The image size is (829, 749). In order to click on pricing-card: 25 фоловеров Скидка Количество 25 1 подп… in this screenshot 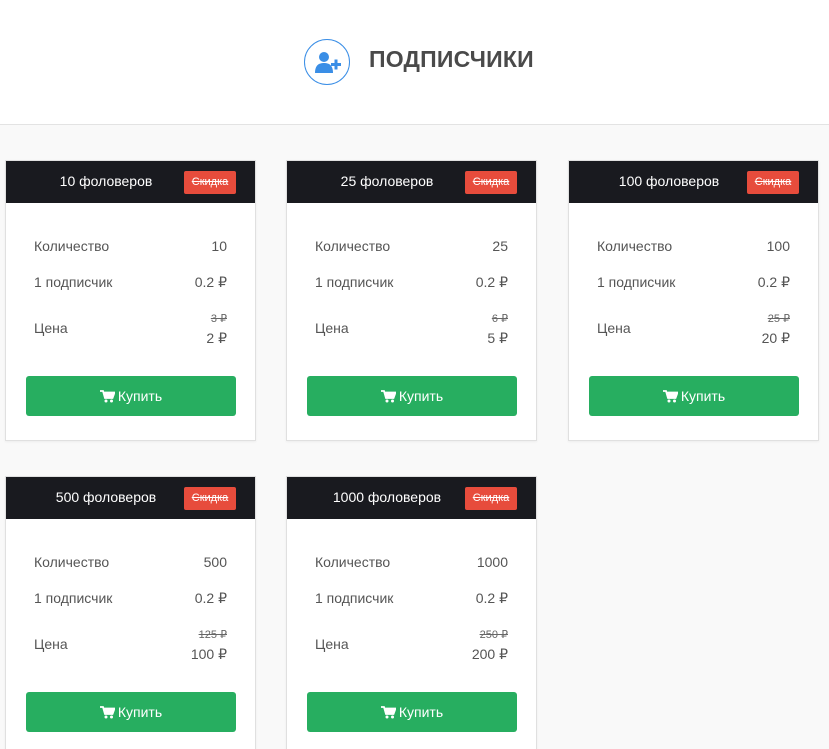, I will do `click(411, 300)`.